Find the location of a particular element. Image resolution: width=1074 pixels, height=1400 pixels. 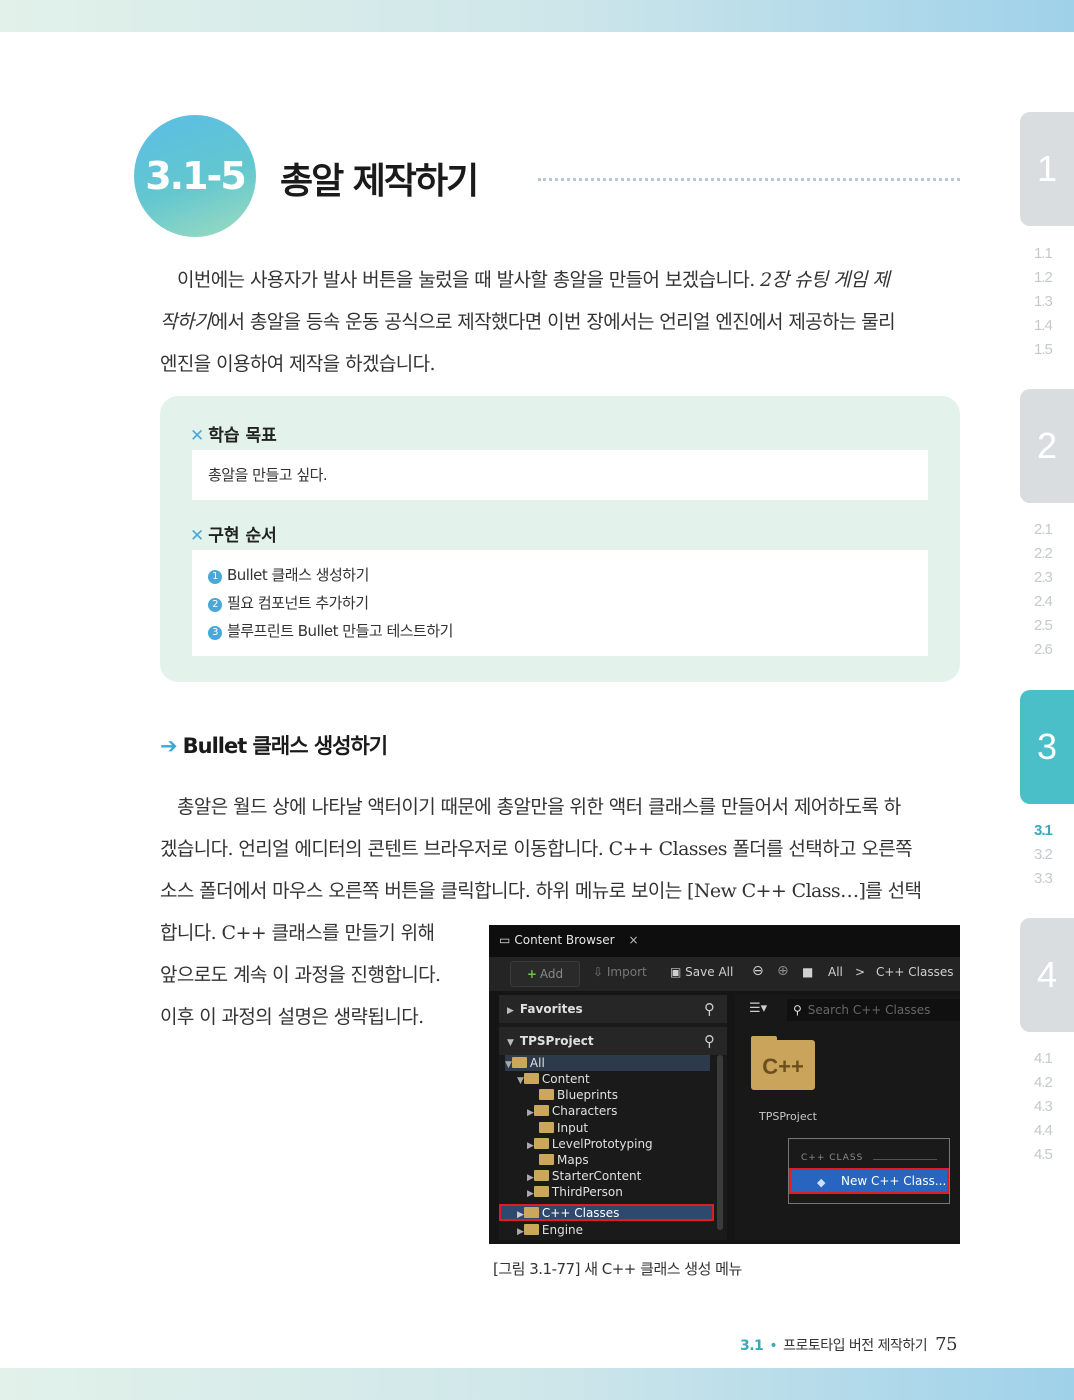

chapter-2-subsections: 2.1 2.2 2.3 2.4 2.5 2.6 is located at coordinates (1043, 590).